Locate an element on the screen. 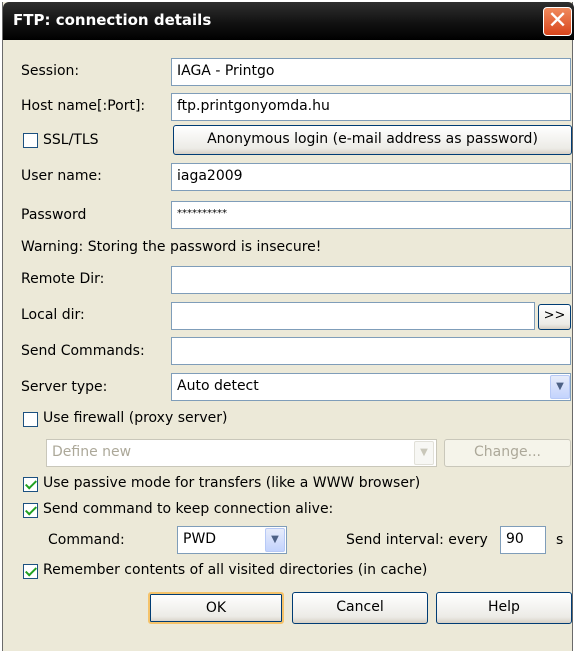 The height and width of the screenshot is (651, 575). ssl-label: SSL/TLS is located at coordinates (71, 140).